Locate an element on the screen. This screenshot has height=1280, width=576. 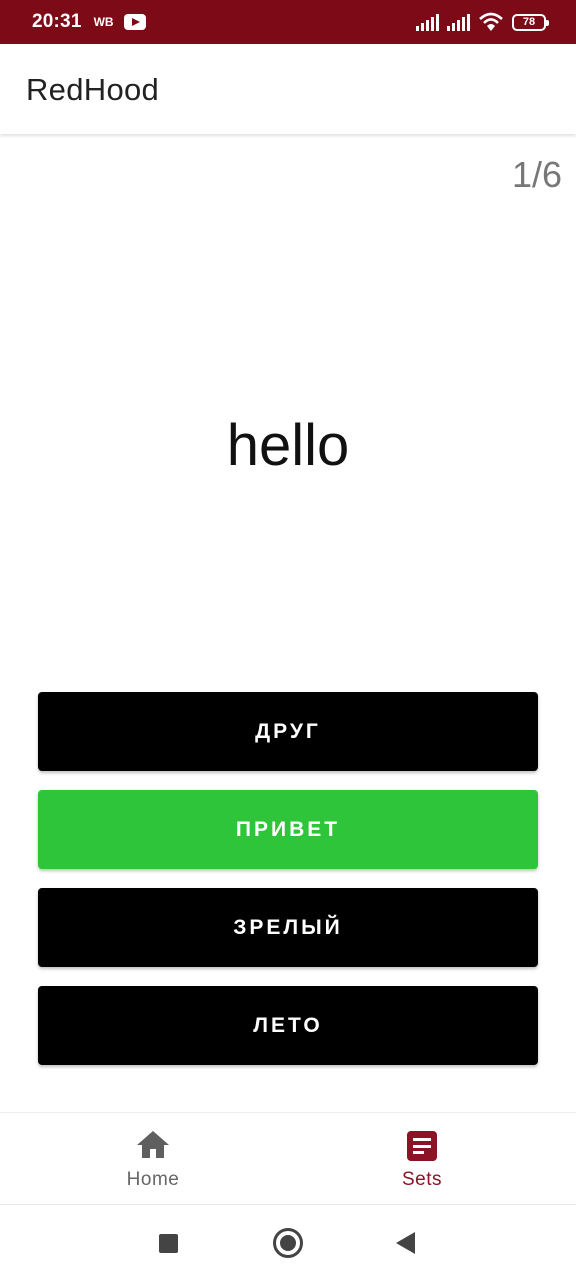
battery-level: 78 is located at coordinates (529, 22).